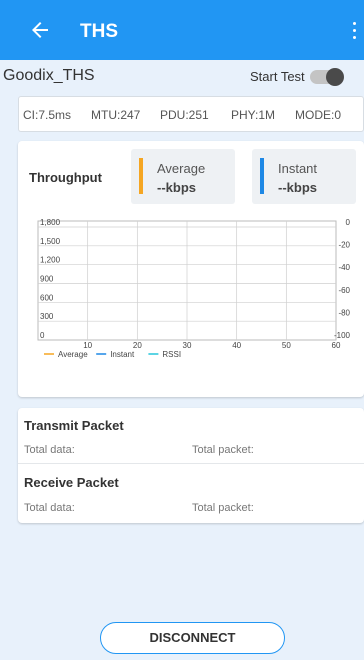  Describe the element at coordinates (286, 345) in the screenshot. I see `x-tick-label: 50` at that location.